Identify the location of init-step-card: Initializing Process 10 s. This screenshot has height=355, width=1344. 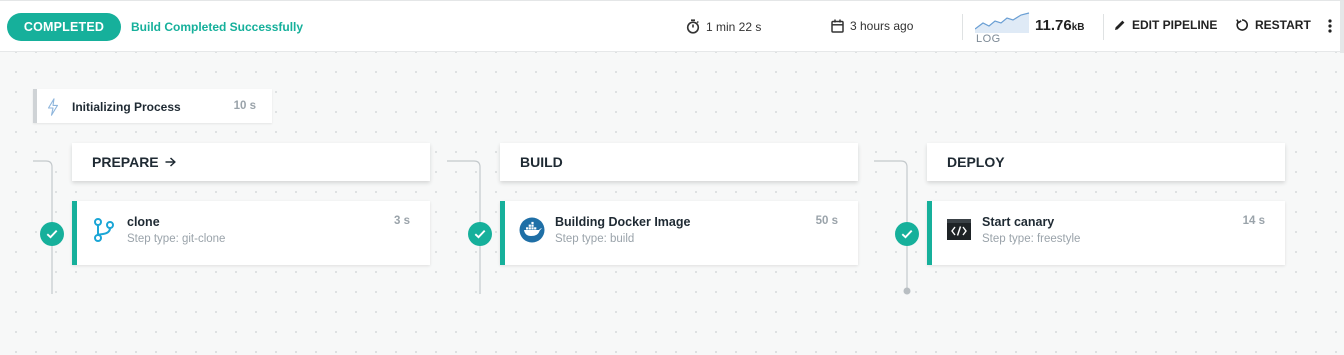
(152, 106).